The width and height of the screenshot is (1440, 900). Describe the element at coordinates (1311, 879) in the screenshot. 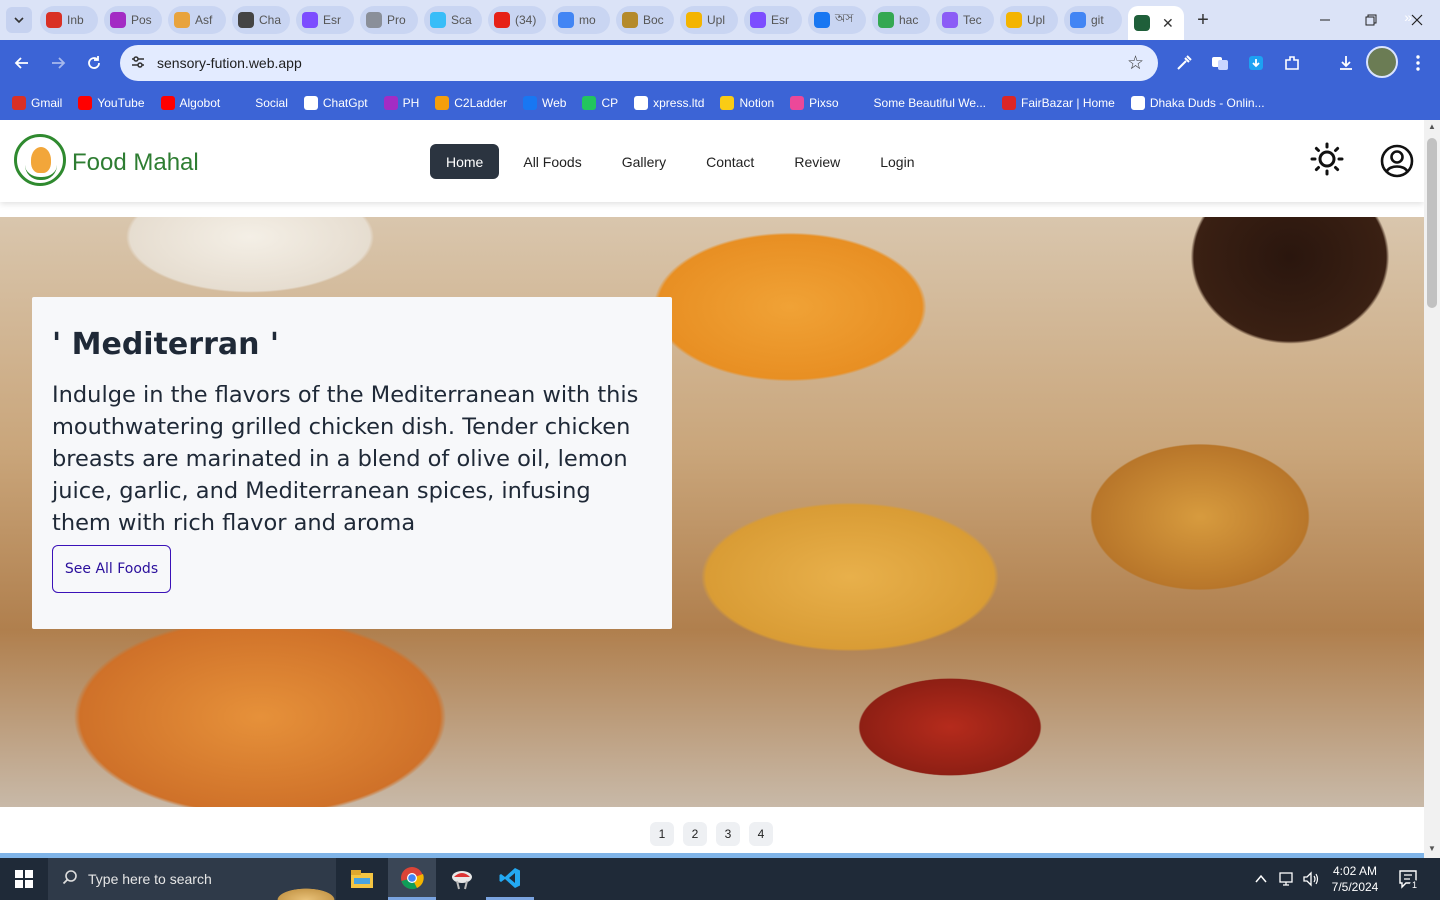

I see `volume-icon` at that location.